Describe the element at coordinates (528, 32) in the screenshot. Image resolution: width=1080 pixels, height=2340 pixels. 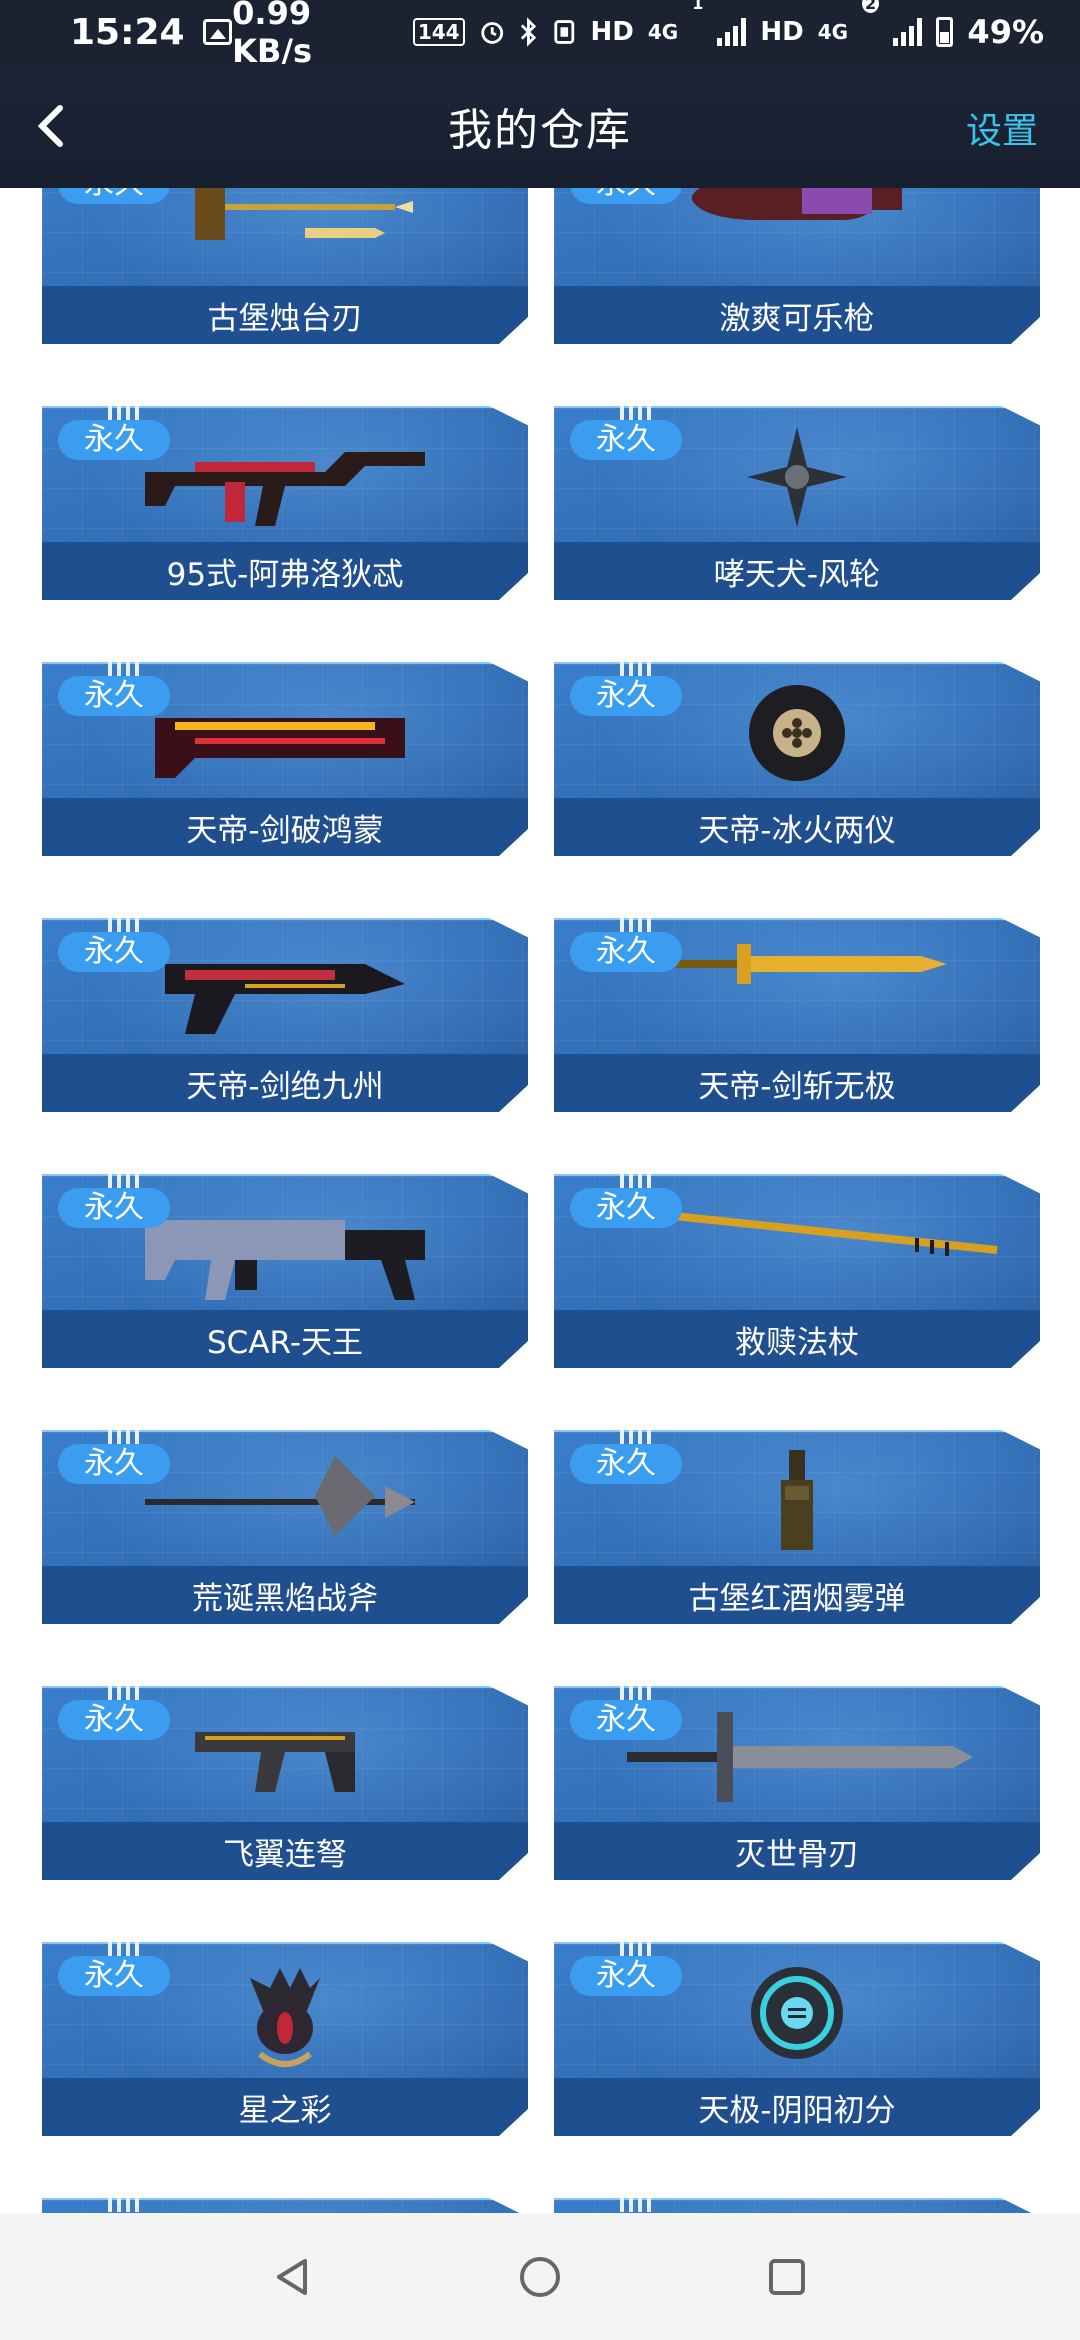
I see `bluetooth-icon` at that location.